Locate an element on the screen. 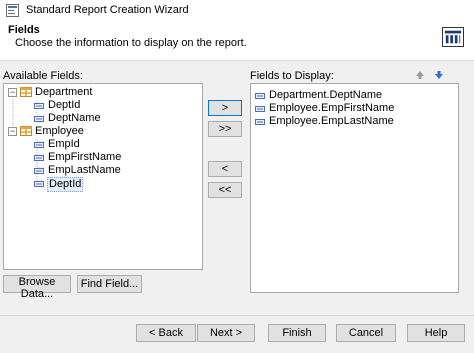  display-field-item: Department.DeptName is located at coordinates (354, 95).